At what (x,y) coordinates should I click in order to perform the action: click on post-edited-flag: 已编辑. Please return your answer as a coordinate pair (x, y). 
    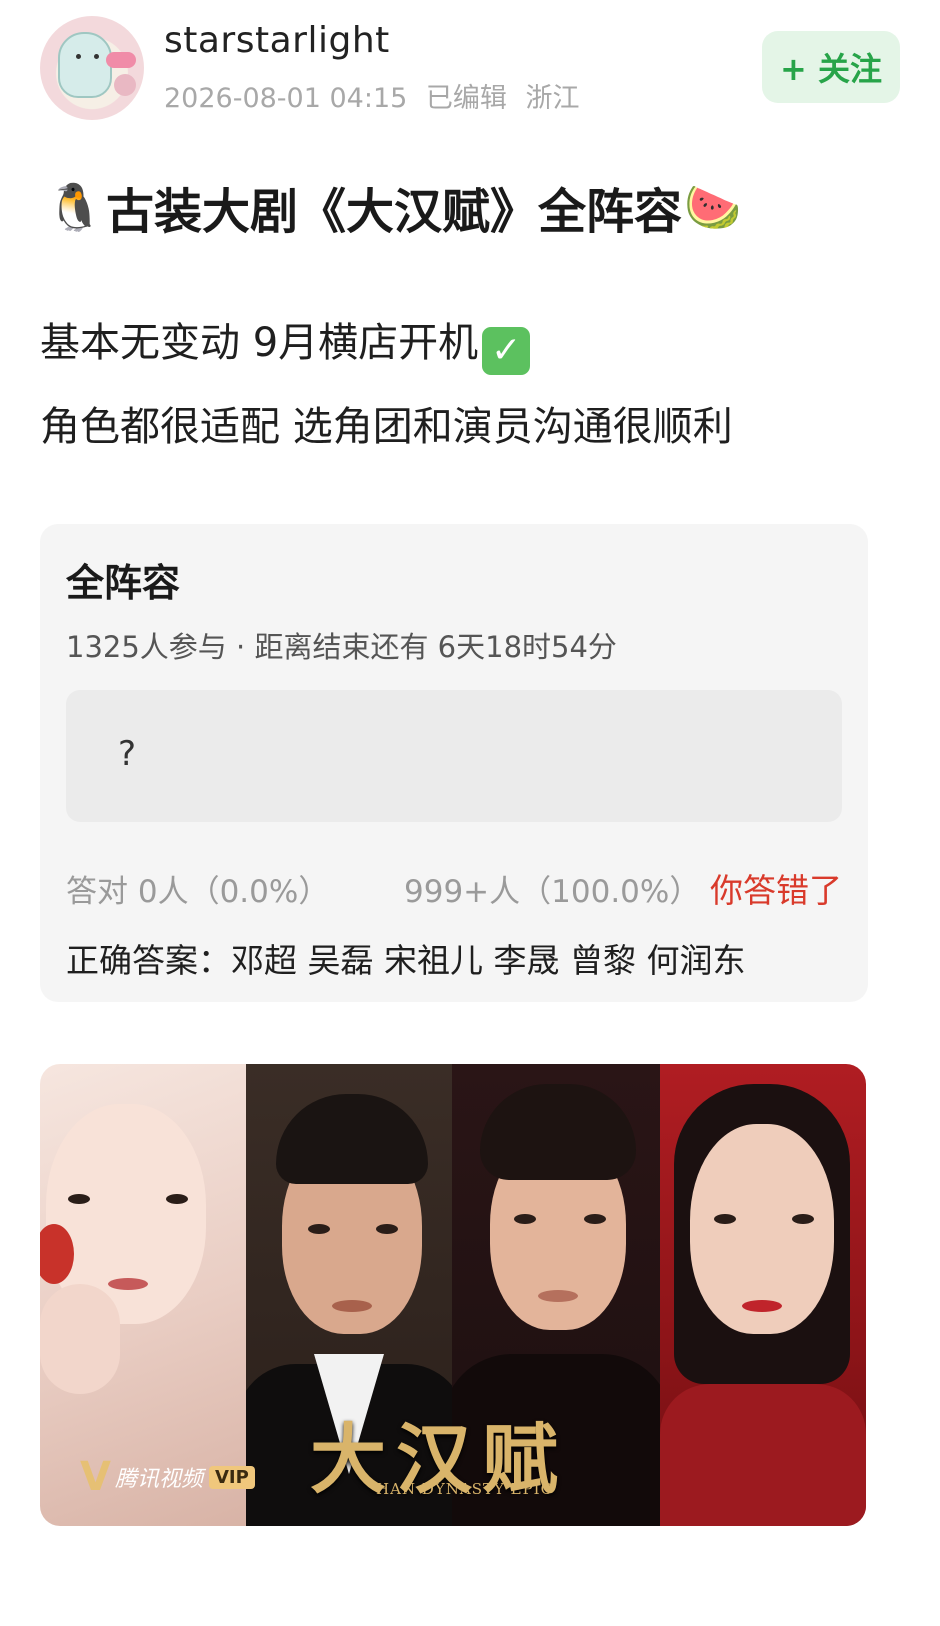
    Looking at the image, I should click on (466, 98).